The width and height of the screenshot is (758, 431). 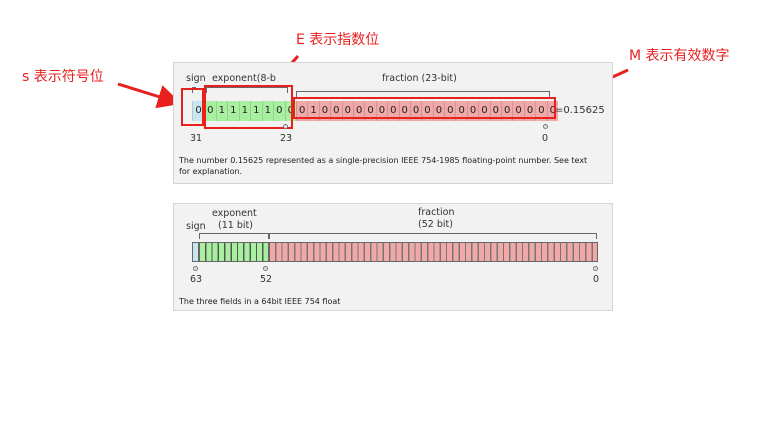 What do you see at coordinates (248, 107) in the screenshot?
I see `exponent-highlight-box` at bounding box center [248, 107].